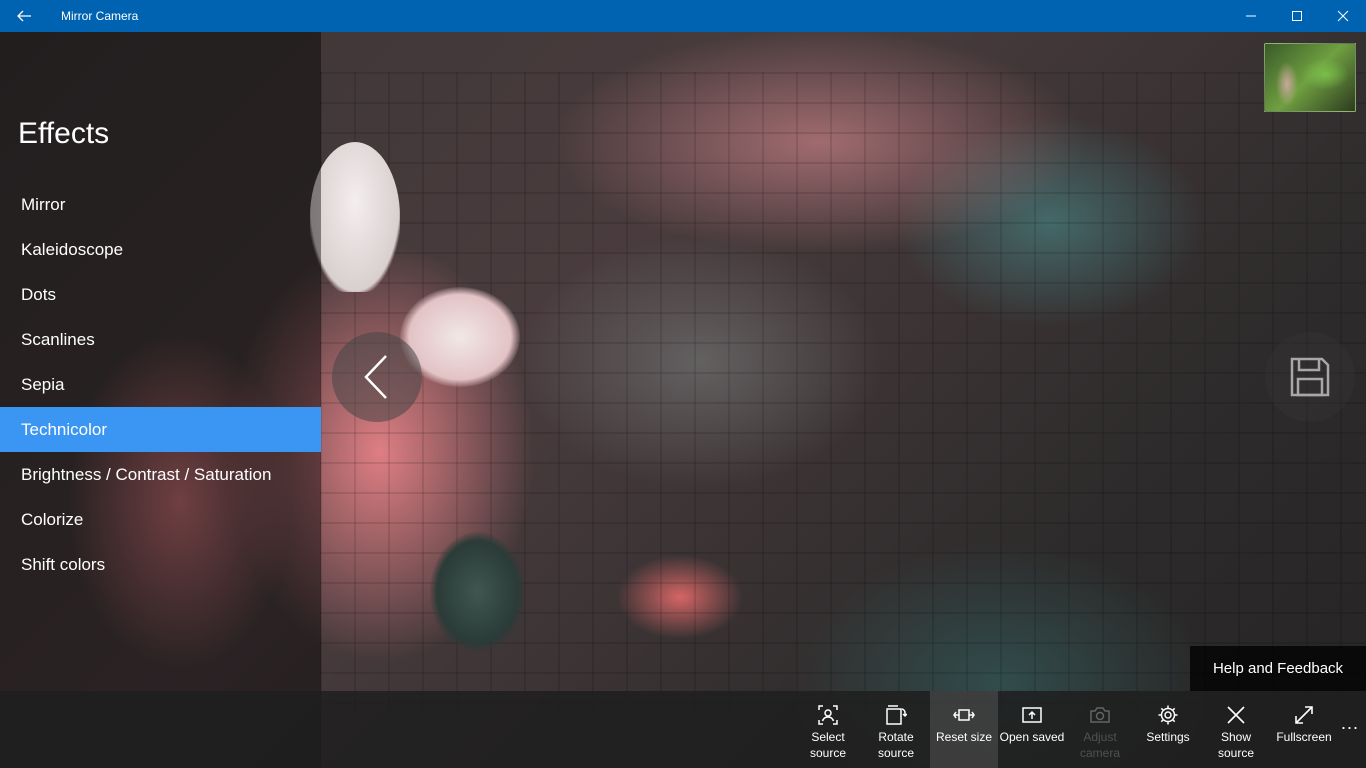  I want to click on show-source-button: Show source, so click(1236, 729).